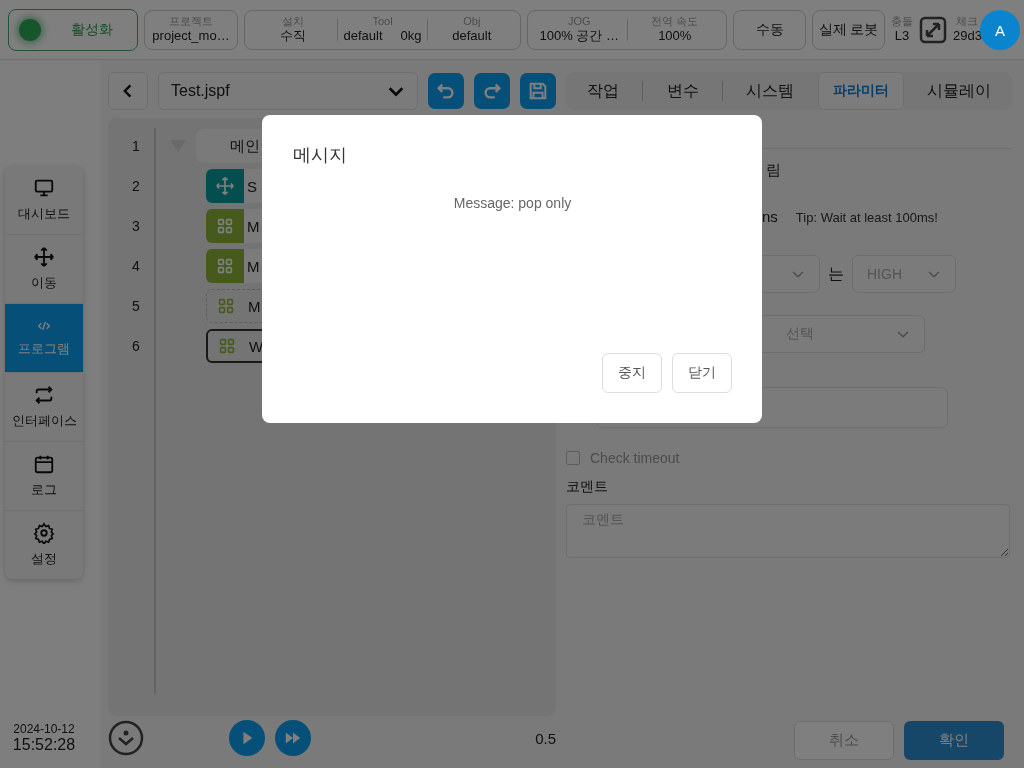  Describe the element at coordinates (44, 338) in the screenshot. I see `sidebar-item: 프로그램` at that location.